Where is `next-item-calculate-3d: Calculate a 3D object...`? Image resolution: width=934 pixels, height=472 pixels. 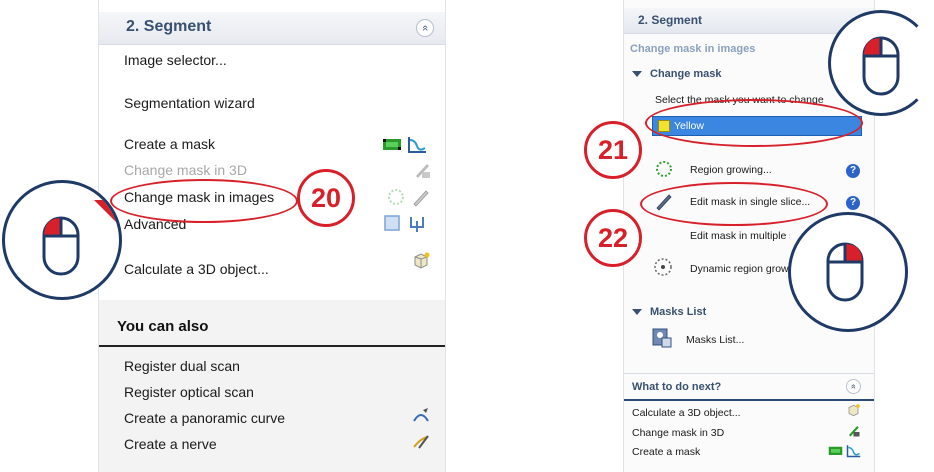
next-item-calculate-3d: Calculate a 3D object... is located at coordinates (686, 413).